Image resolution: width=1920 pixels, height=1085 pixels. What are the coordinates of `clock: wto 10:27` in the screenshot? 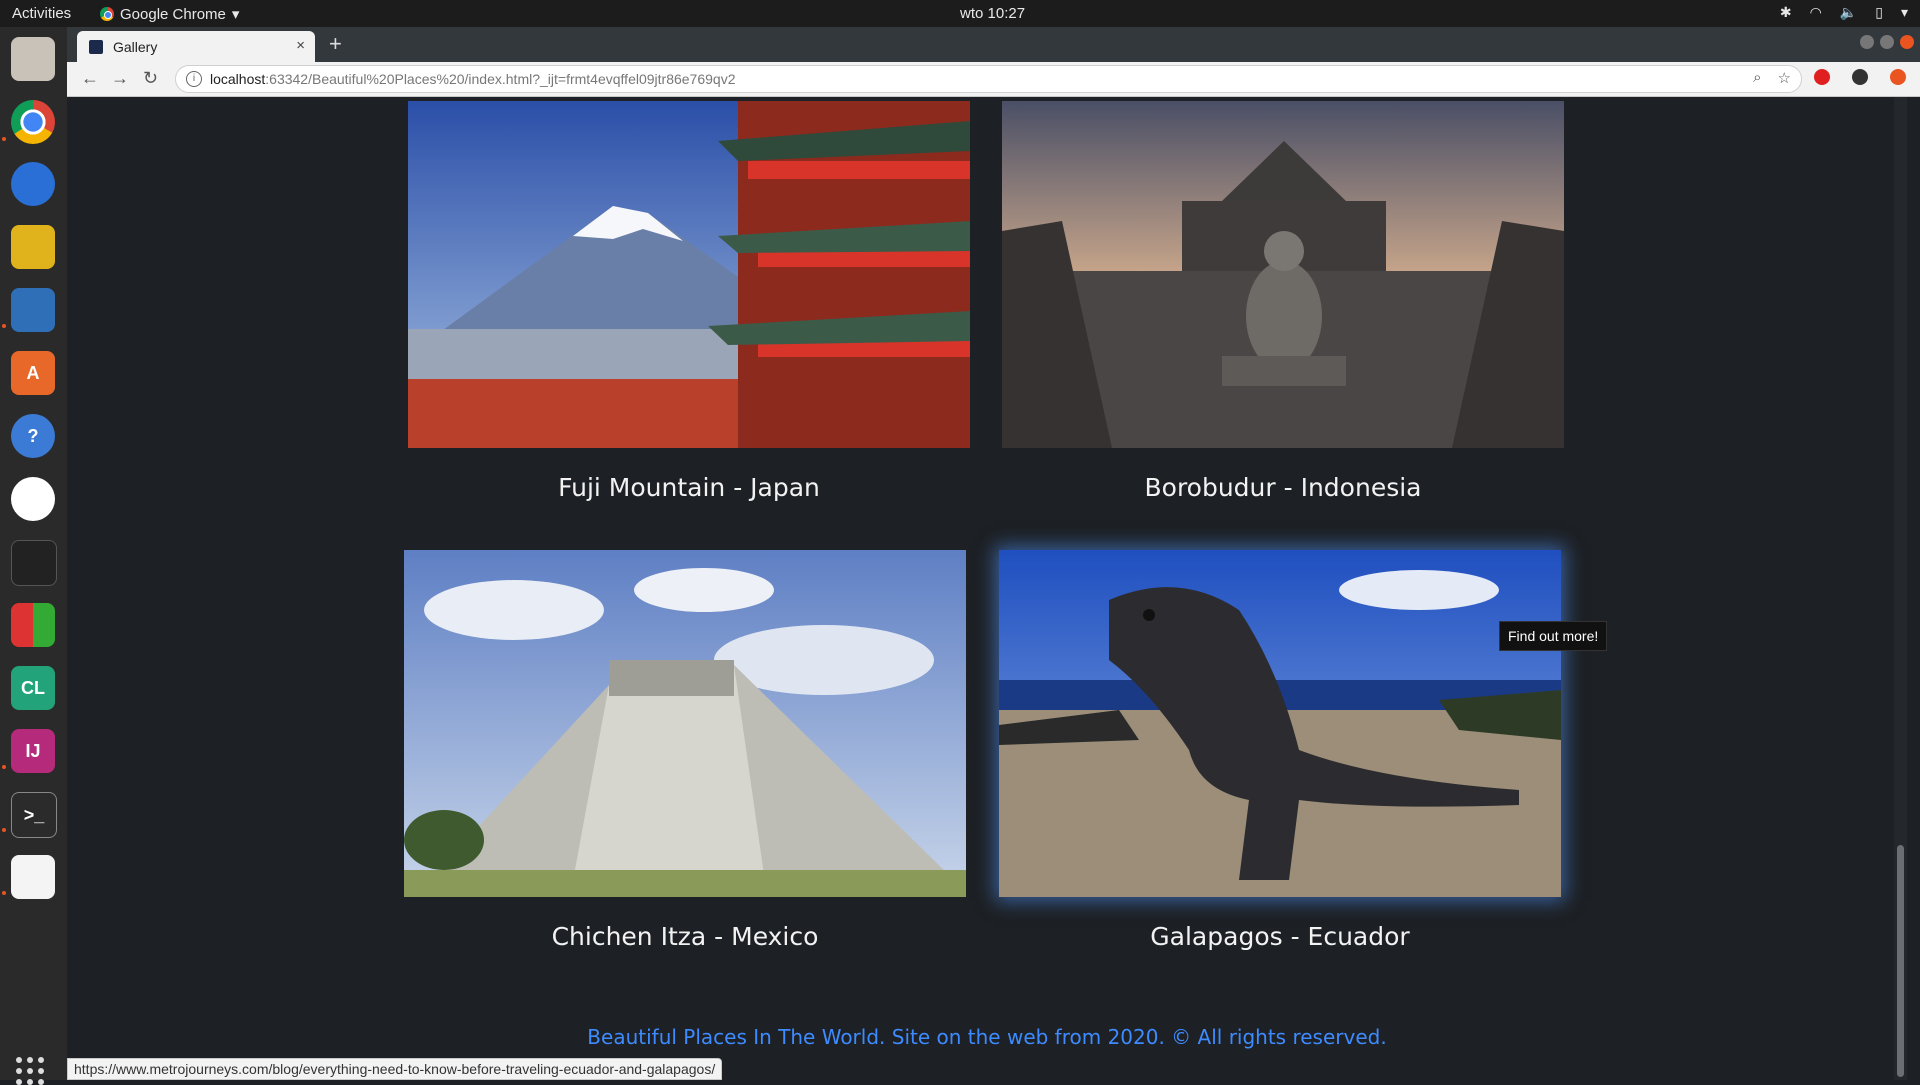 It's located at (992, 13).